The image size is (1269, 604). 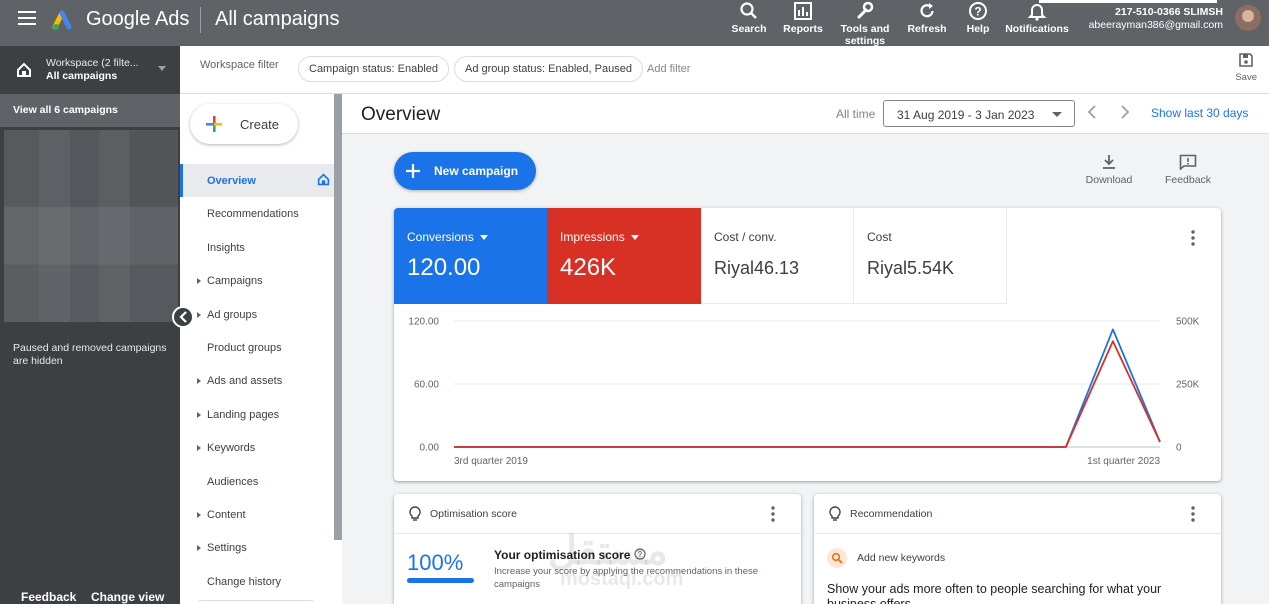 I want to click on workspace-selector: Workspace (2 filte... All campaigns, so click(x=90, y=70).